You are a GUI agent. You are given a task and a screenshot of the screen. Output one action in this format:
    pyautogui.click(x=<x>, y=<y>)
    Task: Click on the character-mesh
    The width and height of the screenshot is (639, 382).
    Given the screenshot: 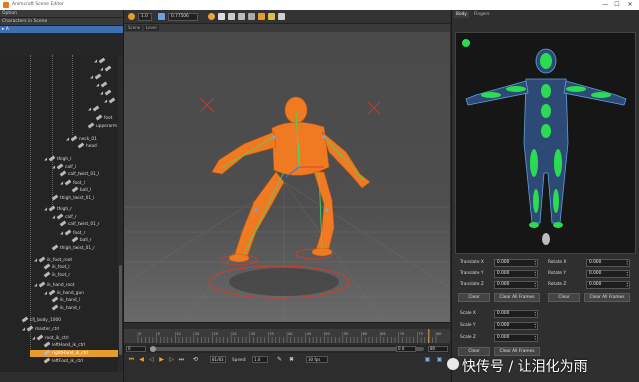 What is the action you would take?
    pyautogui.click(x=291, y=179)
    